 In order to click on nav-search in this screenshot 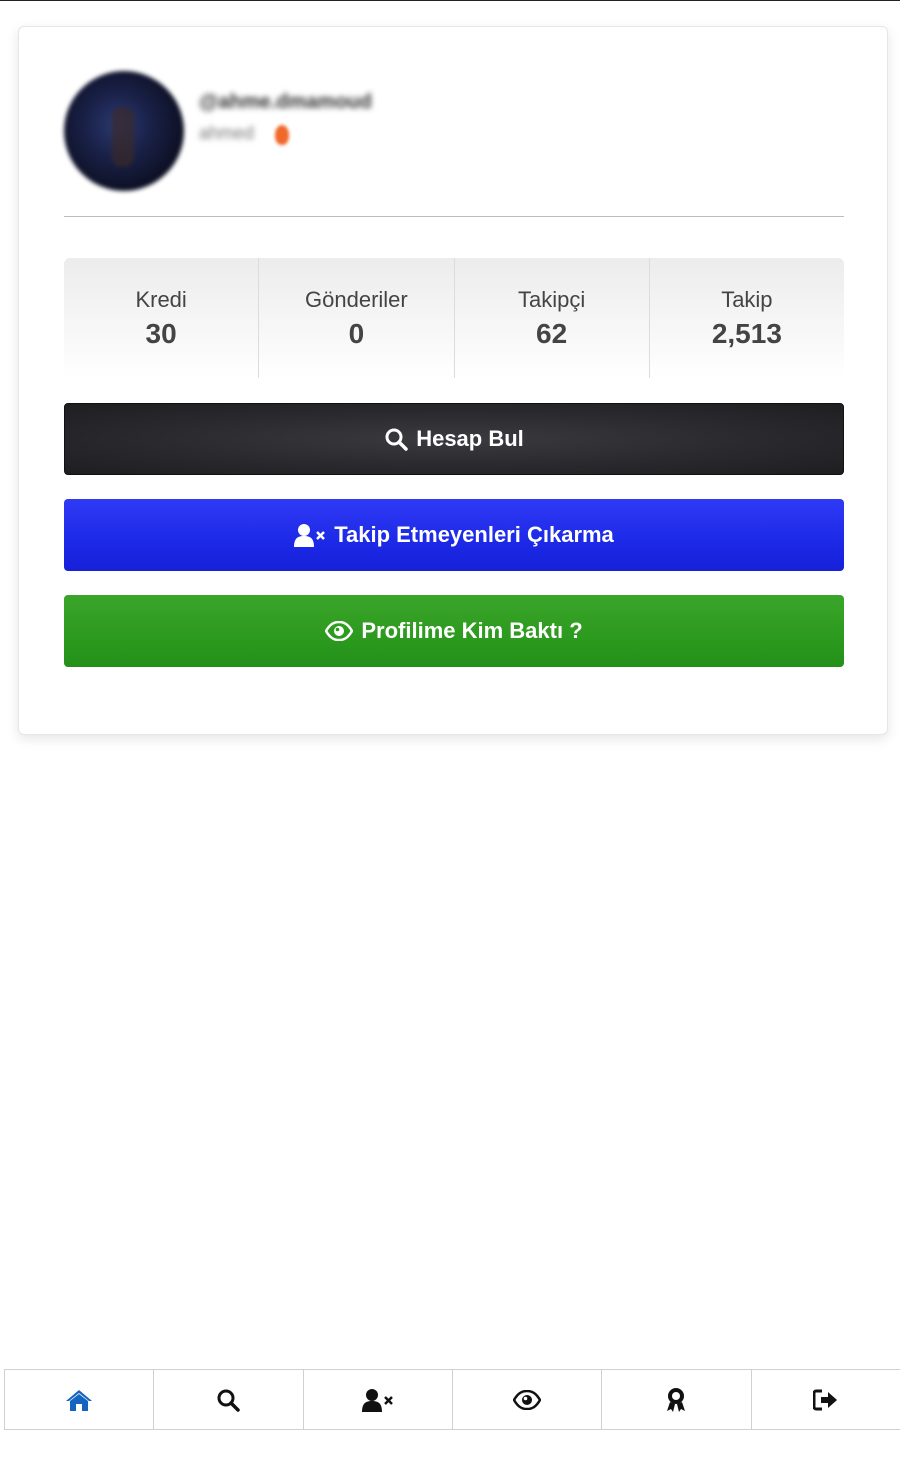, I will do `click(229, 1399)`.